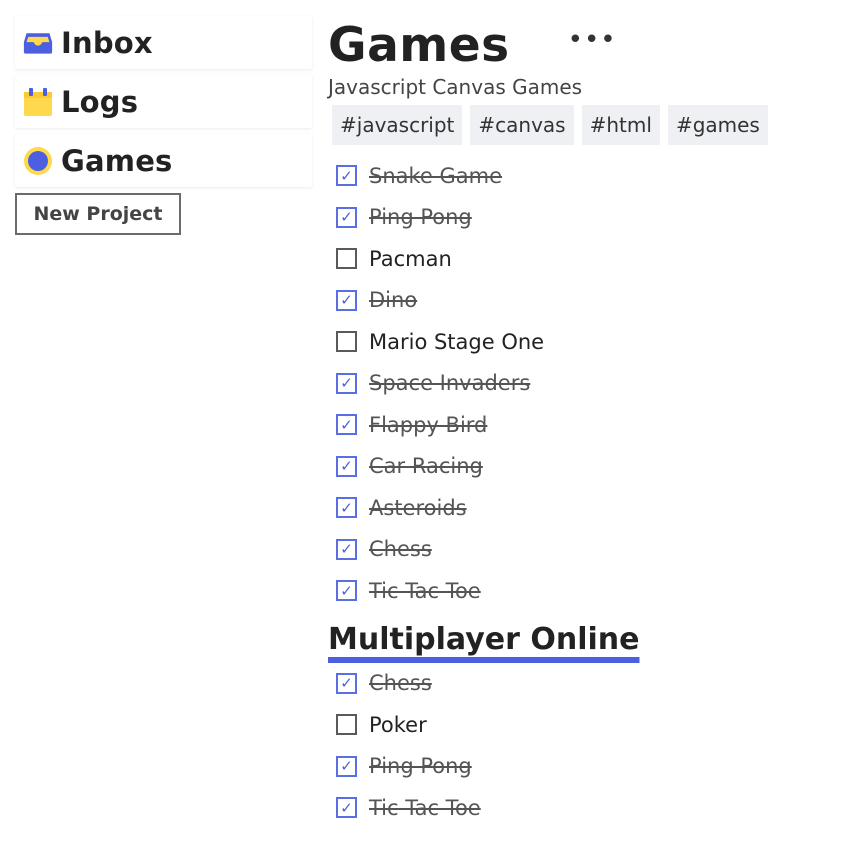  I want to click on more-options-icon: •••, so click(592, 43).